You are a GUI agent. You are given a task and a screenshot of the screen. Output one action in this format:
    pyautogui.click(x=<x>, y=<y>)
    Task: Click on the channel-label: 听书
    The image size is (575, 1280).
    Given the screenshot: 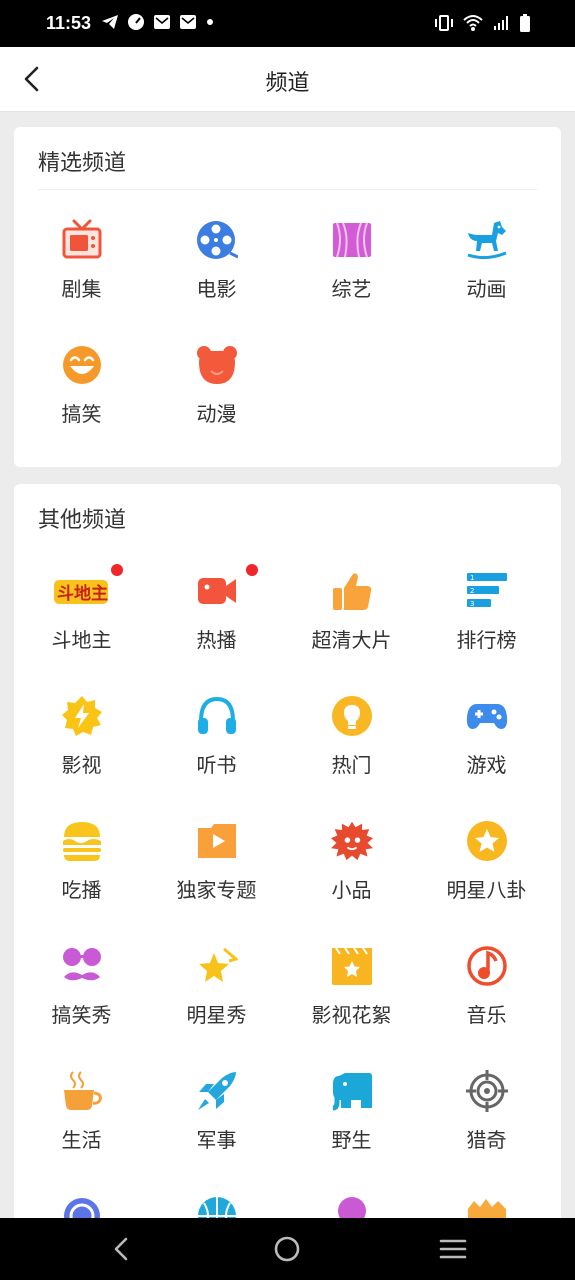 What is the action you would take?
    pyautogui.click(x=216, y=765)
    